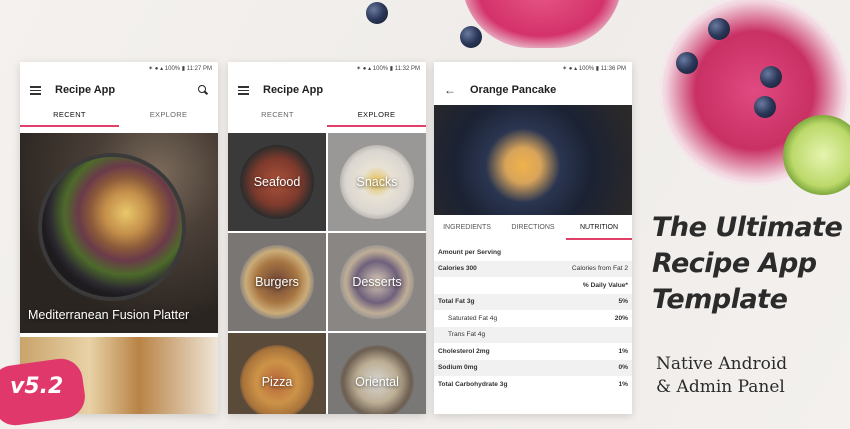 The height and width of the screenshot is (429, 850). I want to click on status-bar: ✶ ● ▴ 100% ▮ 11:27 PM, so click(180, 69).